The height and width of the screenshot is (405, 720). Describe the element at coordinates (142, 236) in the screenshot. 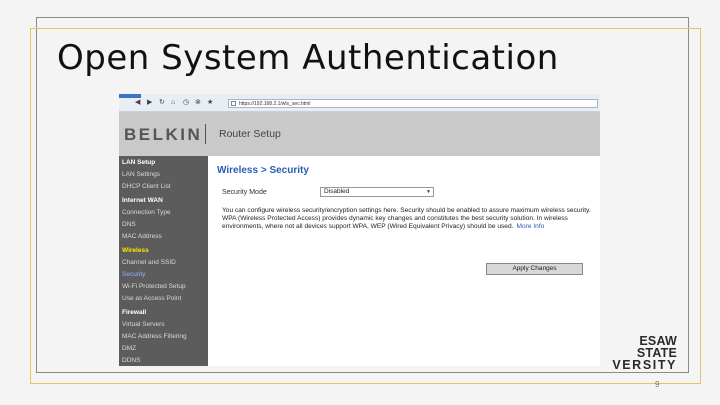

I see `sidebar-item-mac-address: MAC Address` at that location.